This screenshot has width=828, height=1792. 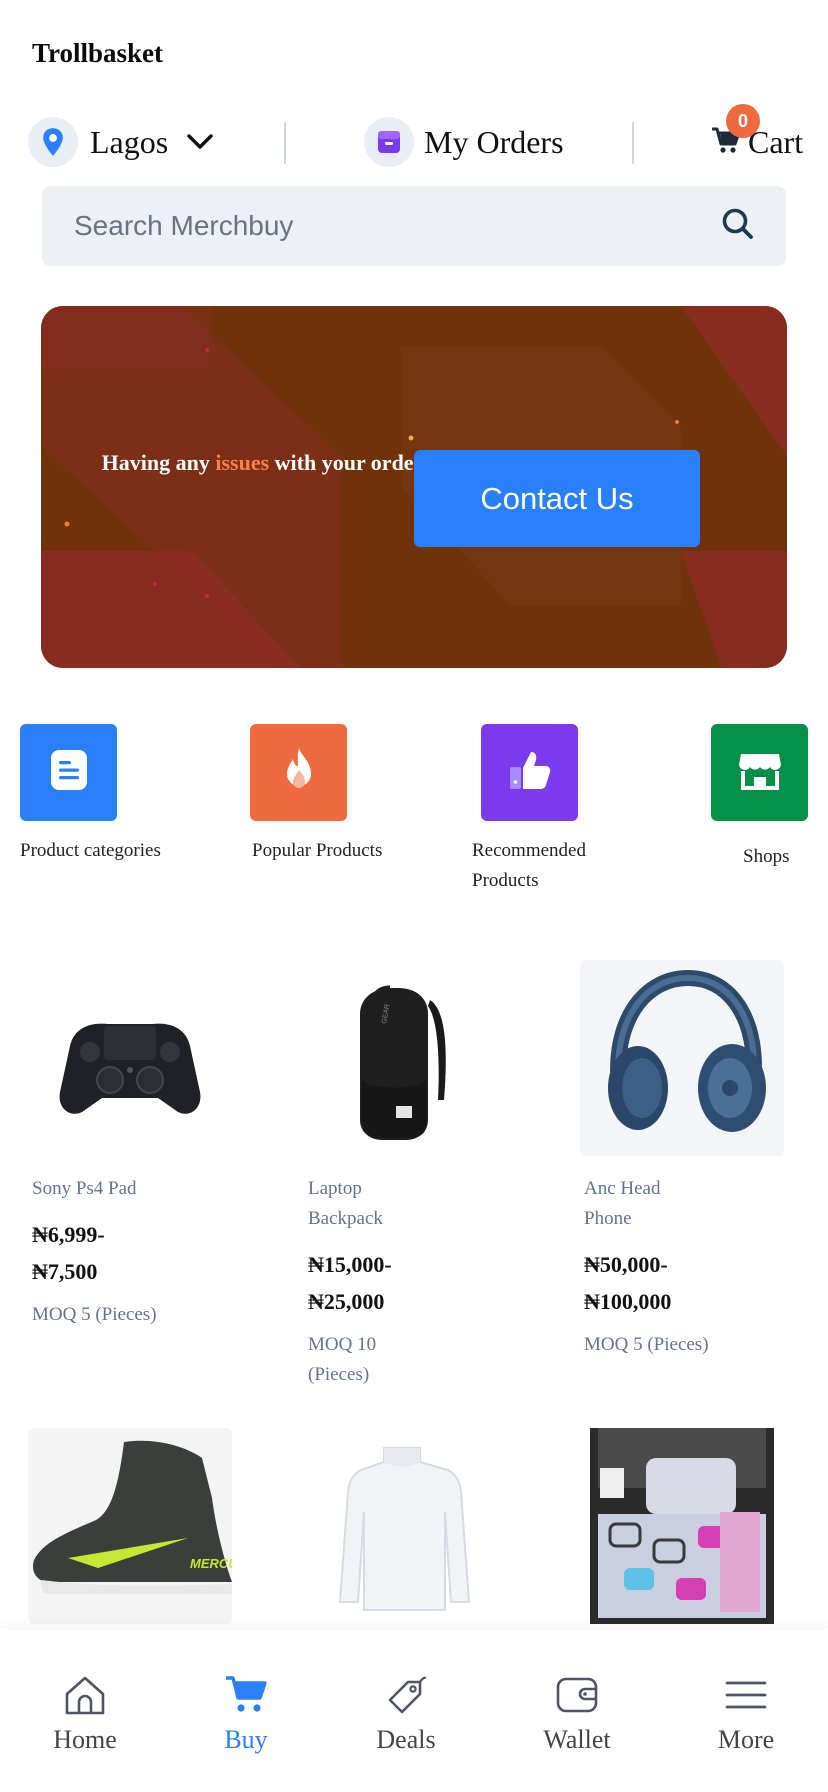 I want to click on product-name: Anc Head Phone, so click(x=639, y=1204).